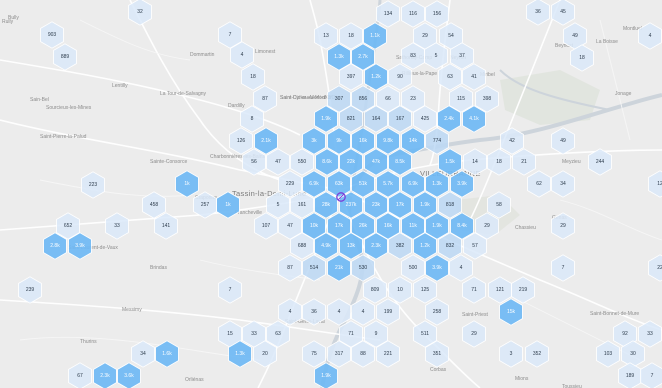  Describe the element at coordinates (278, 205) in the screenshot. I see `hexbin-cell: 5` at that location.